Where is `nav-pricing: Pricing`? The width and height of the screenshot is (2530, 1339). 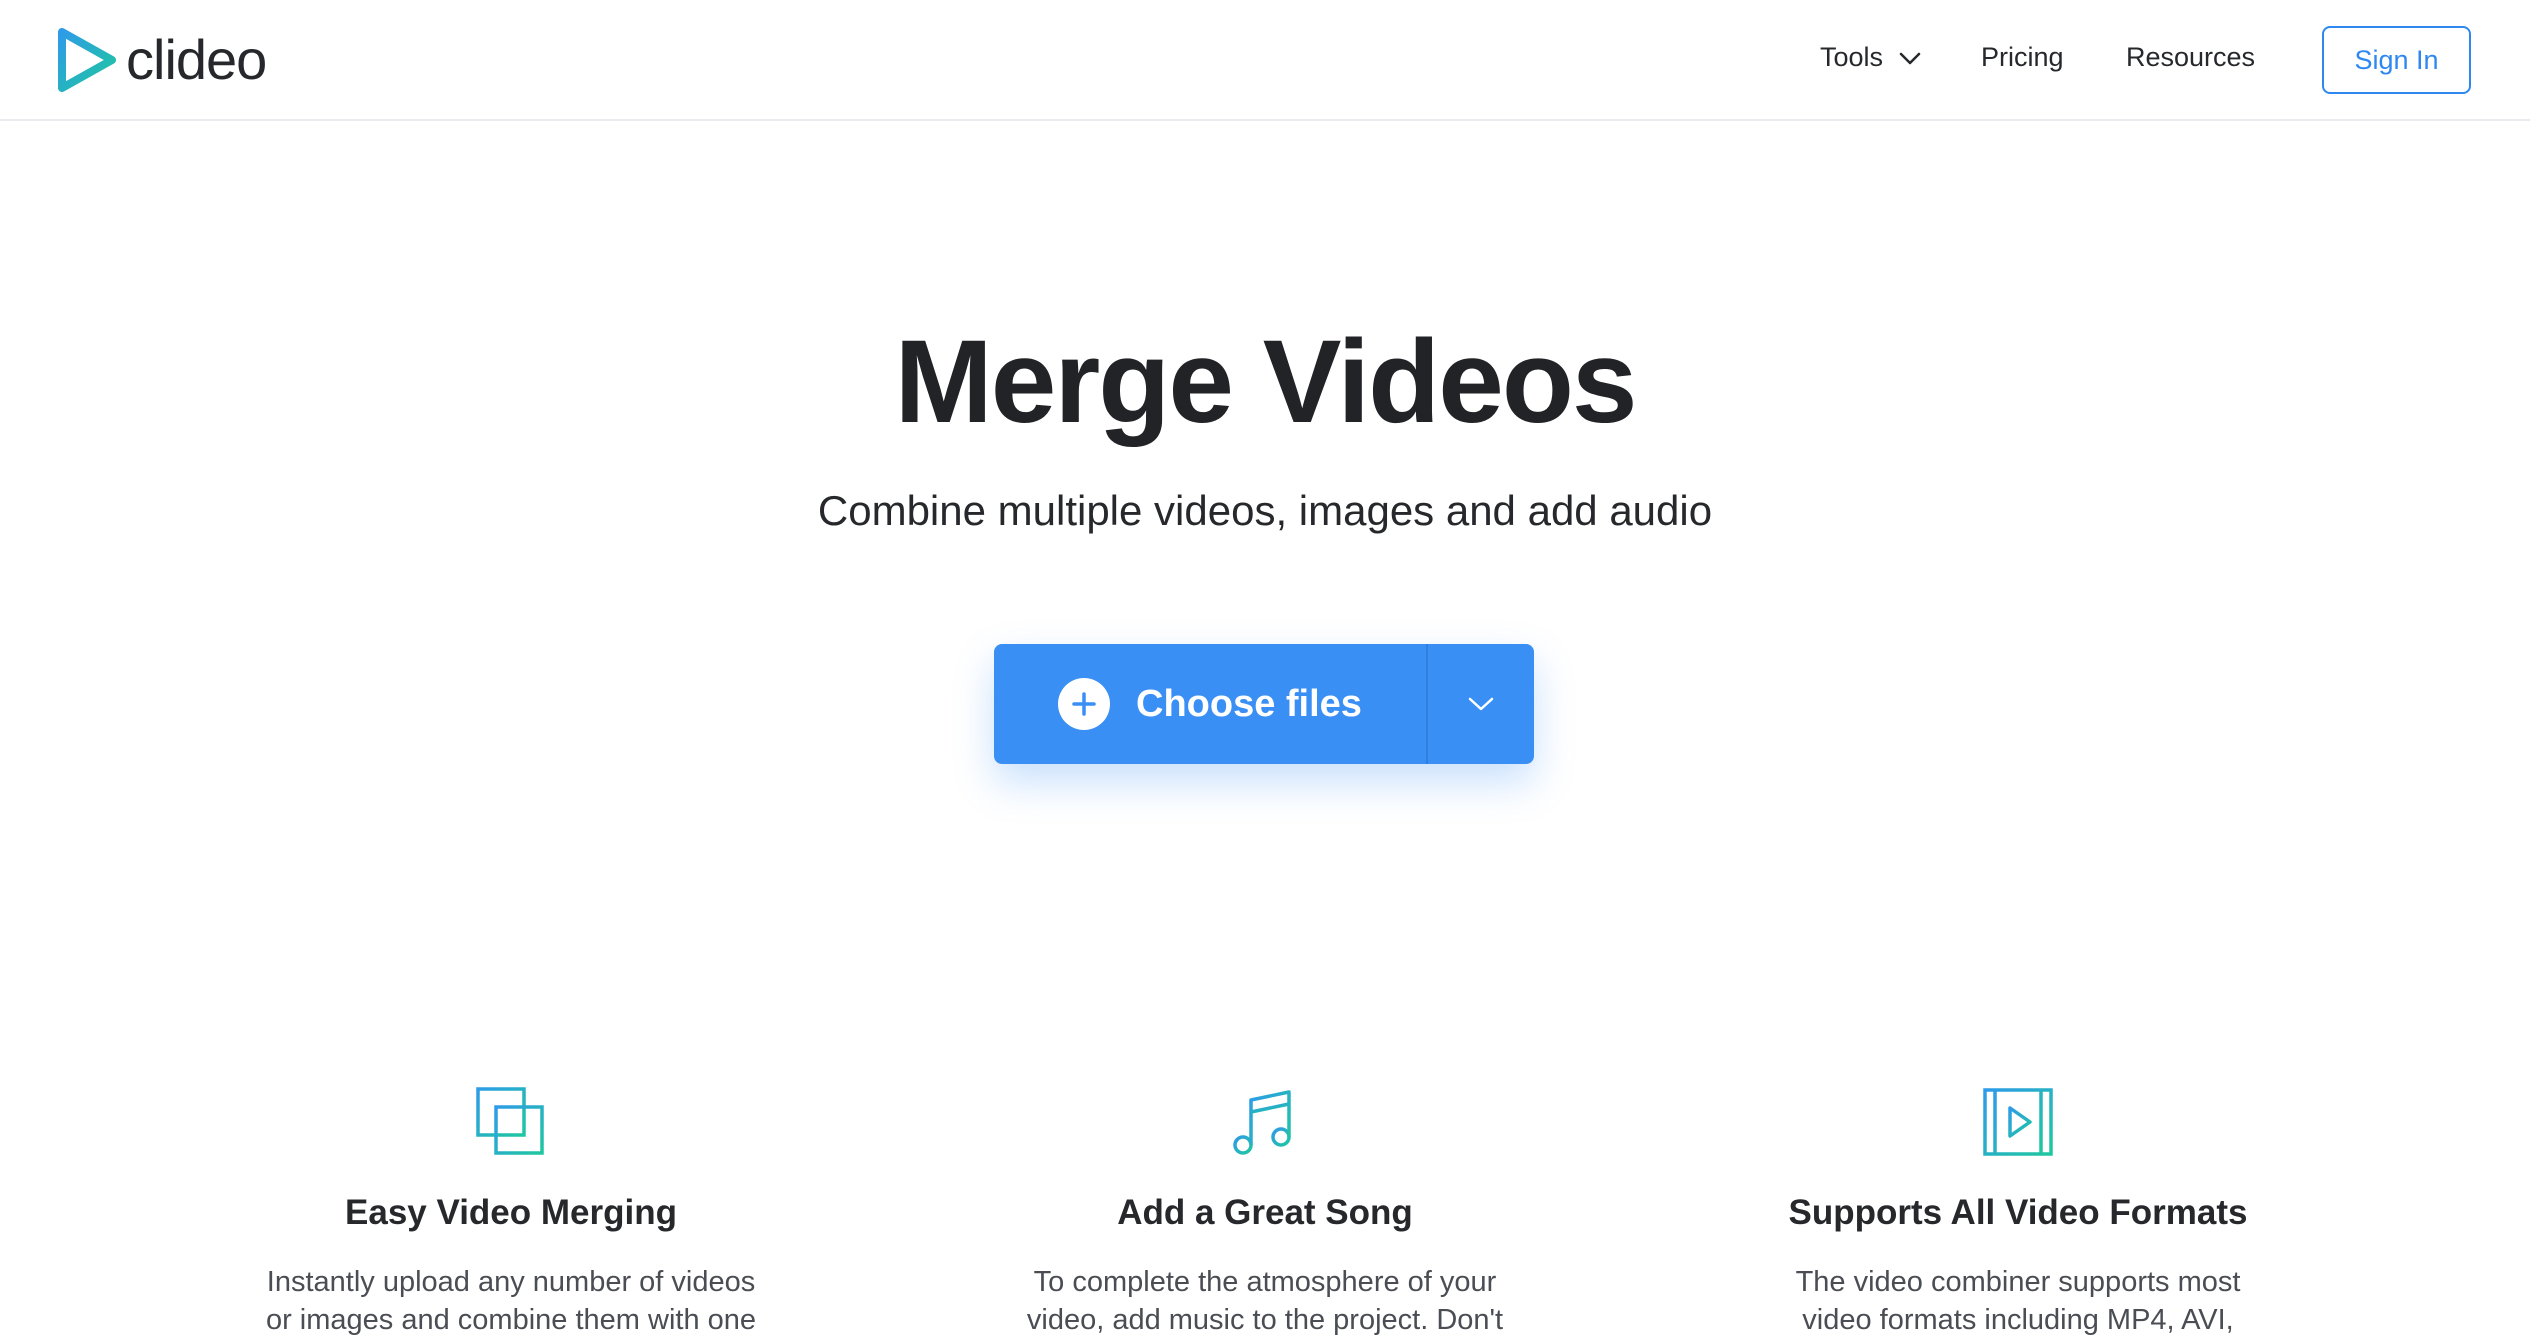 nav-pricing: Pricing is located at coordinates (2022, 57).